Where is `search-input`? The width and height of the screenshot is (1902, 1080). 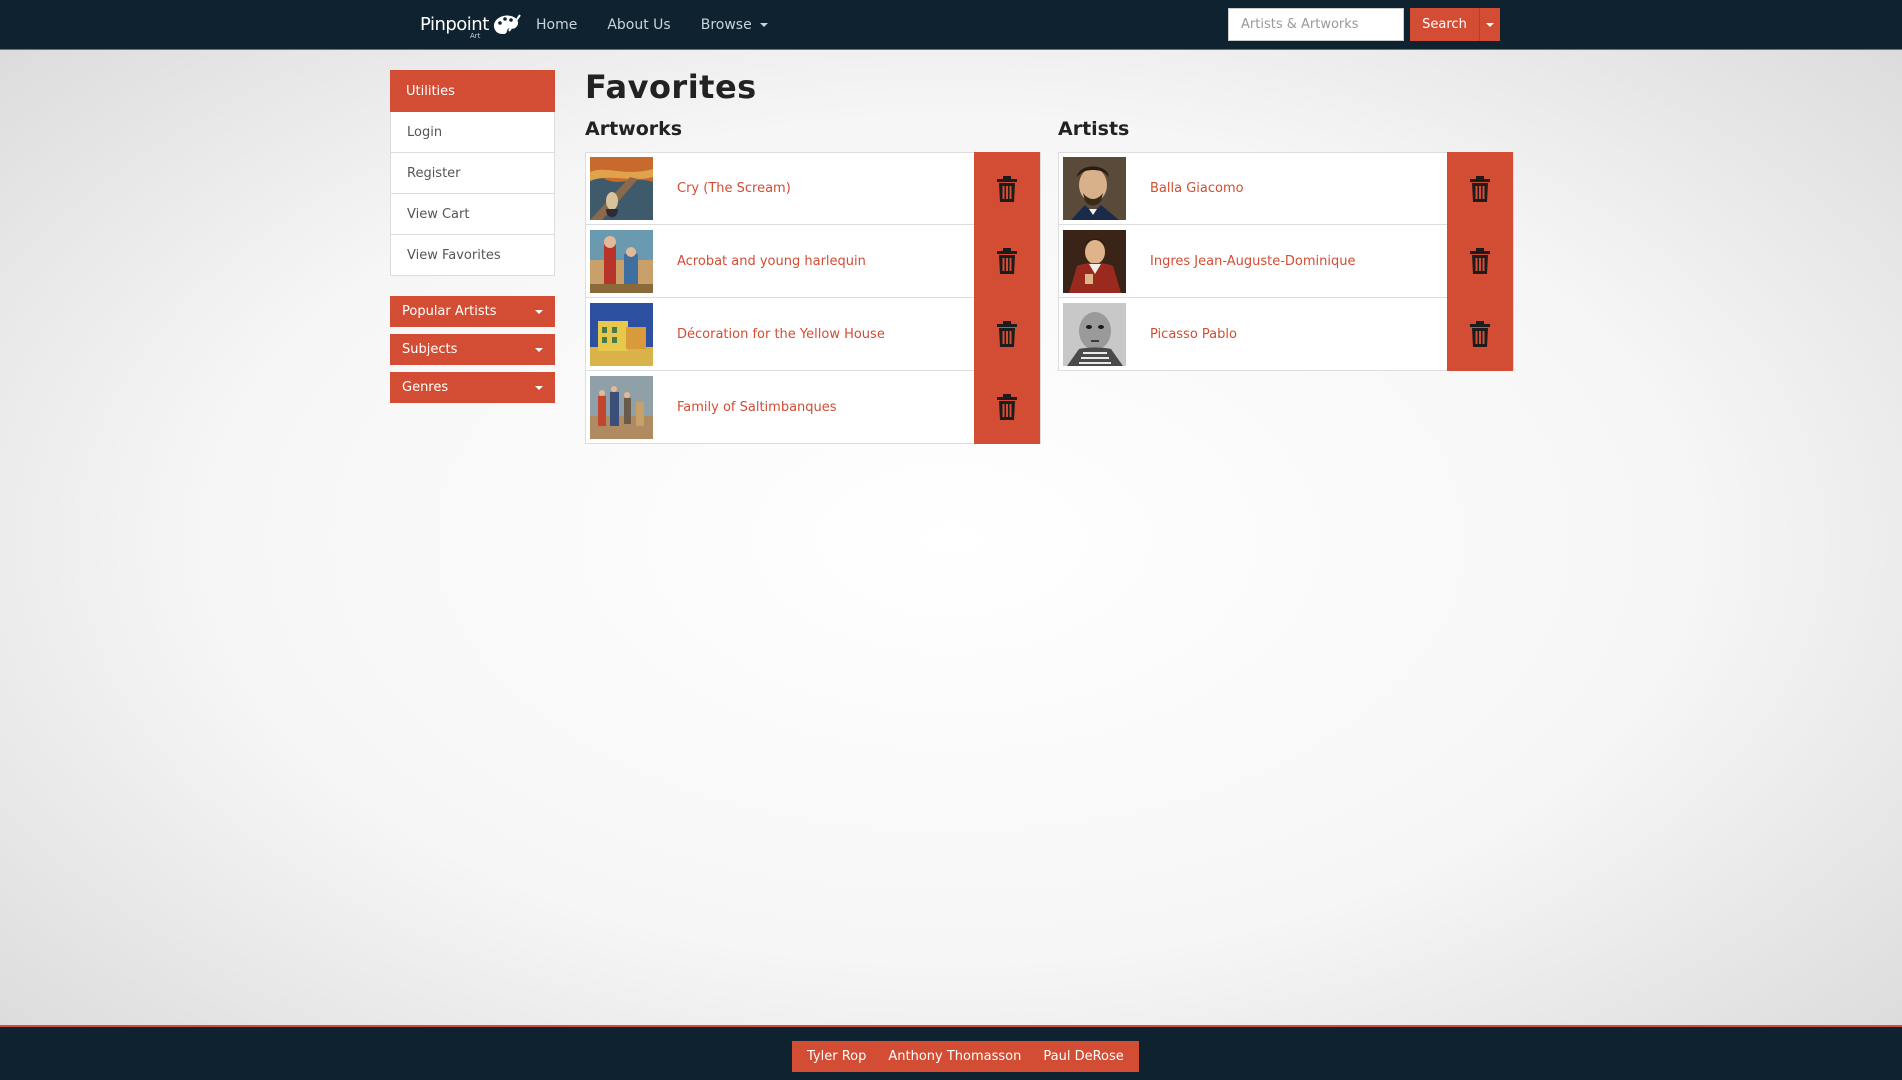
search-input is located at coordinates (1316, 24).